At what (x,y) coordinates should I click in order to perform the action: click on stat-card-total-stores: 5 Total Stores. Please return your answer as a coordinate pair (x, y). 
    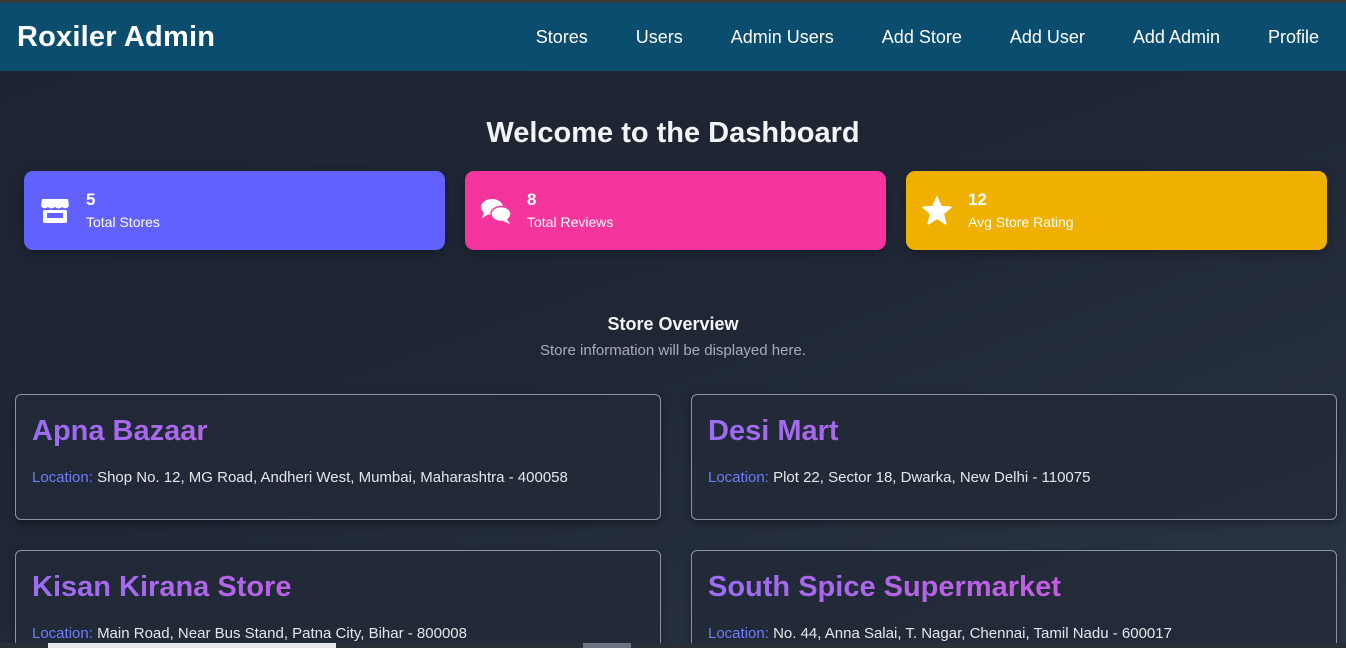
    Looking at the image, I should click on (234, 210).